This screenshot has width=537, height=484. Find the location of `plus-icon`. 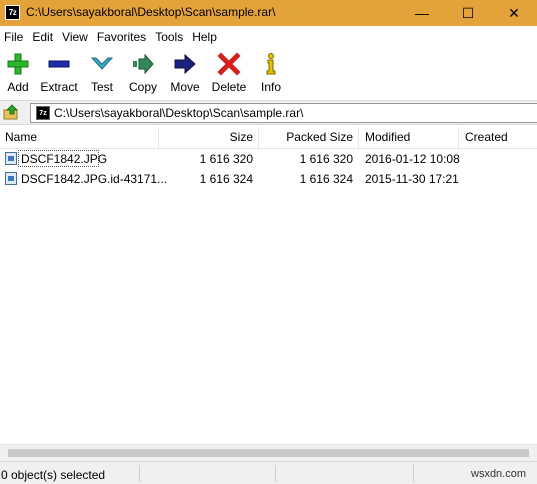

plus-icon is located at coordinates (18, 64).